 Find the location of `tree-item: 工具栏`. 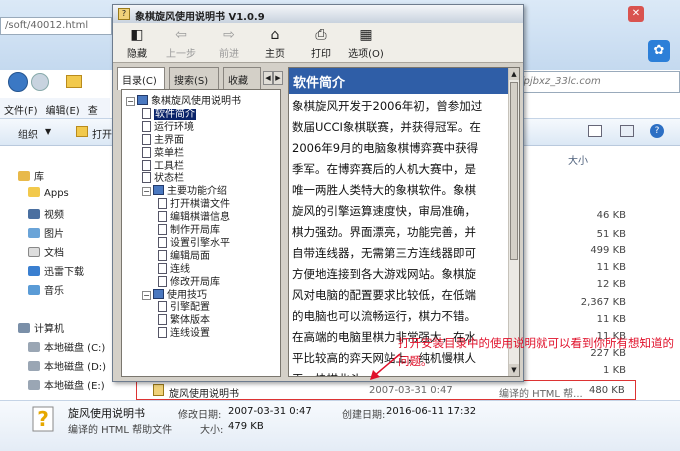

tree-item: 工具栏 is located at coordinates (163, 166).